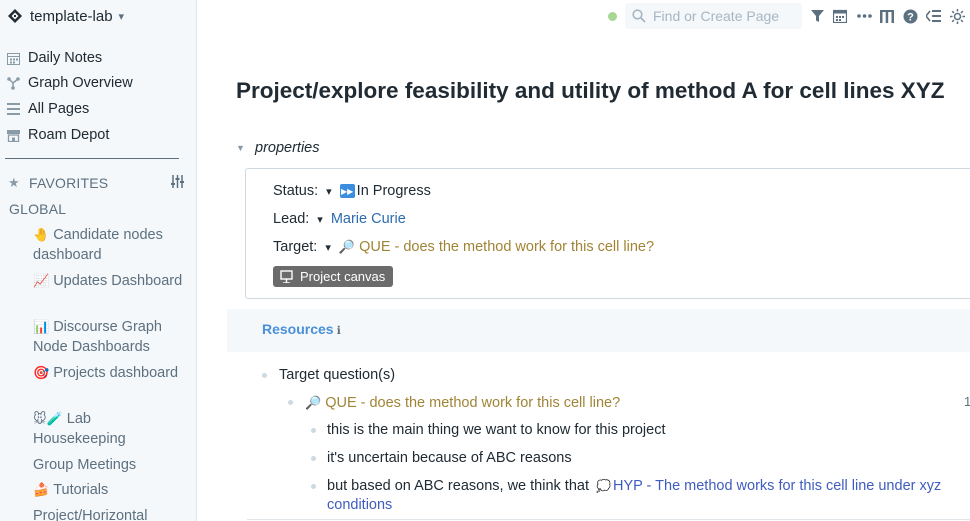 This screenshot has height=521, width=970. Describe the element at coordinates (817, 16) in the screenshot. I see `filter-icon` at that location.